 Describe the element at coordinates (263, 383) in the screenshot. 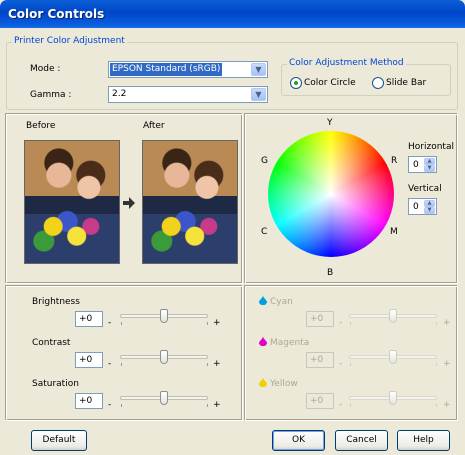

I see `yellow-drop-icon` at that location.